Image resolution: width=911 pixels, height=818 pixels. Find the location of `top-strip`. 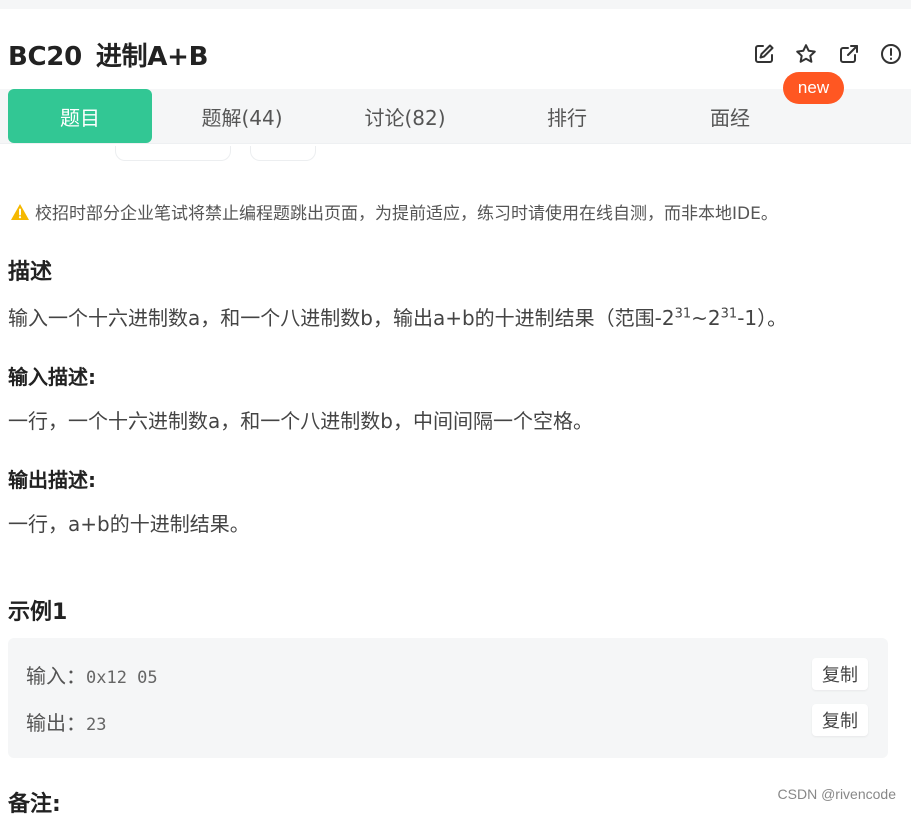

top-strip is located at coordinates (455, 4).